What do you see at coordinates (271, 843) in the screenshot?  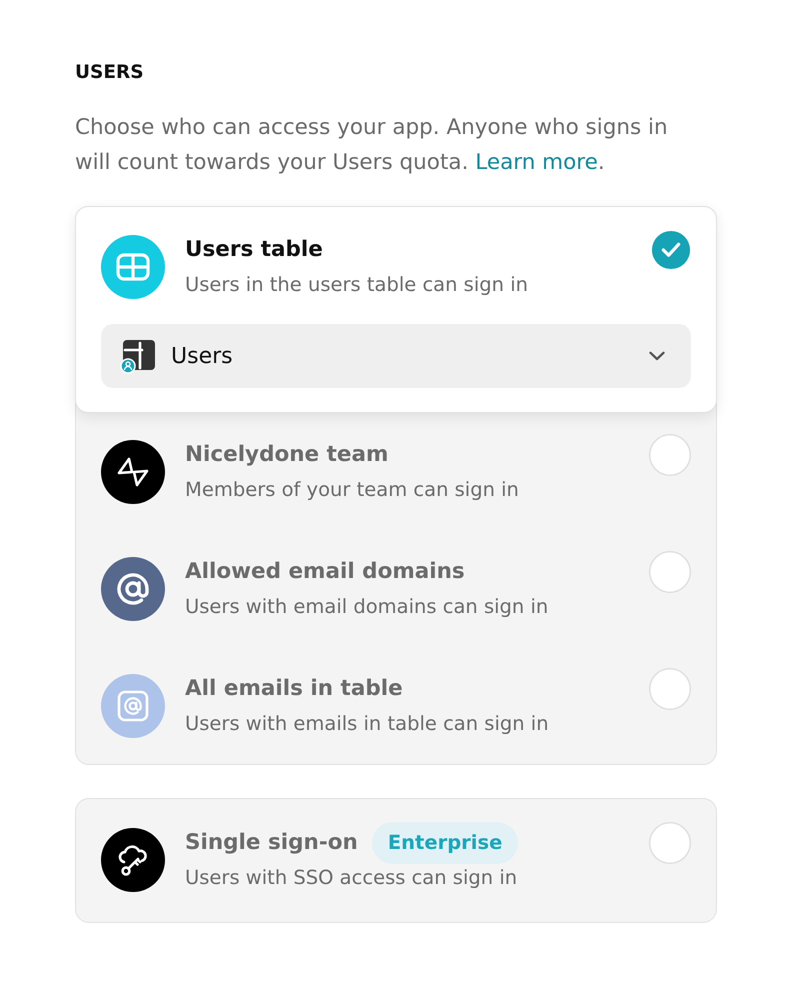 I see `option-title: Single sign-on` at bounding box center [271, 843].